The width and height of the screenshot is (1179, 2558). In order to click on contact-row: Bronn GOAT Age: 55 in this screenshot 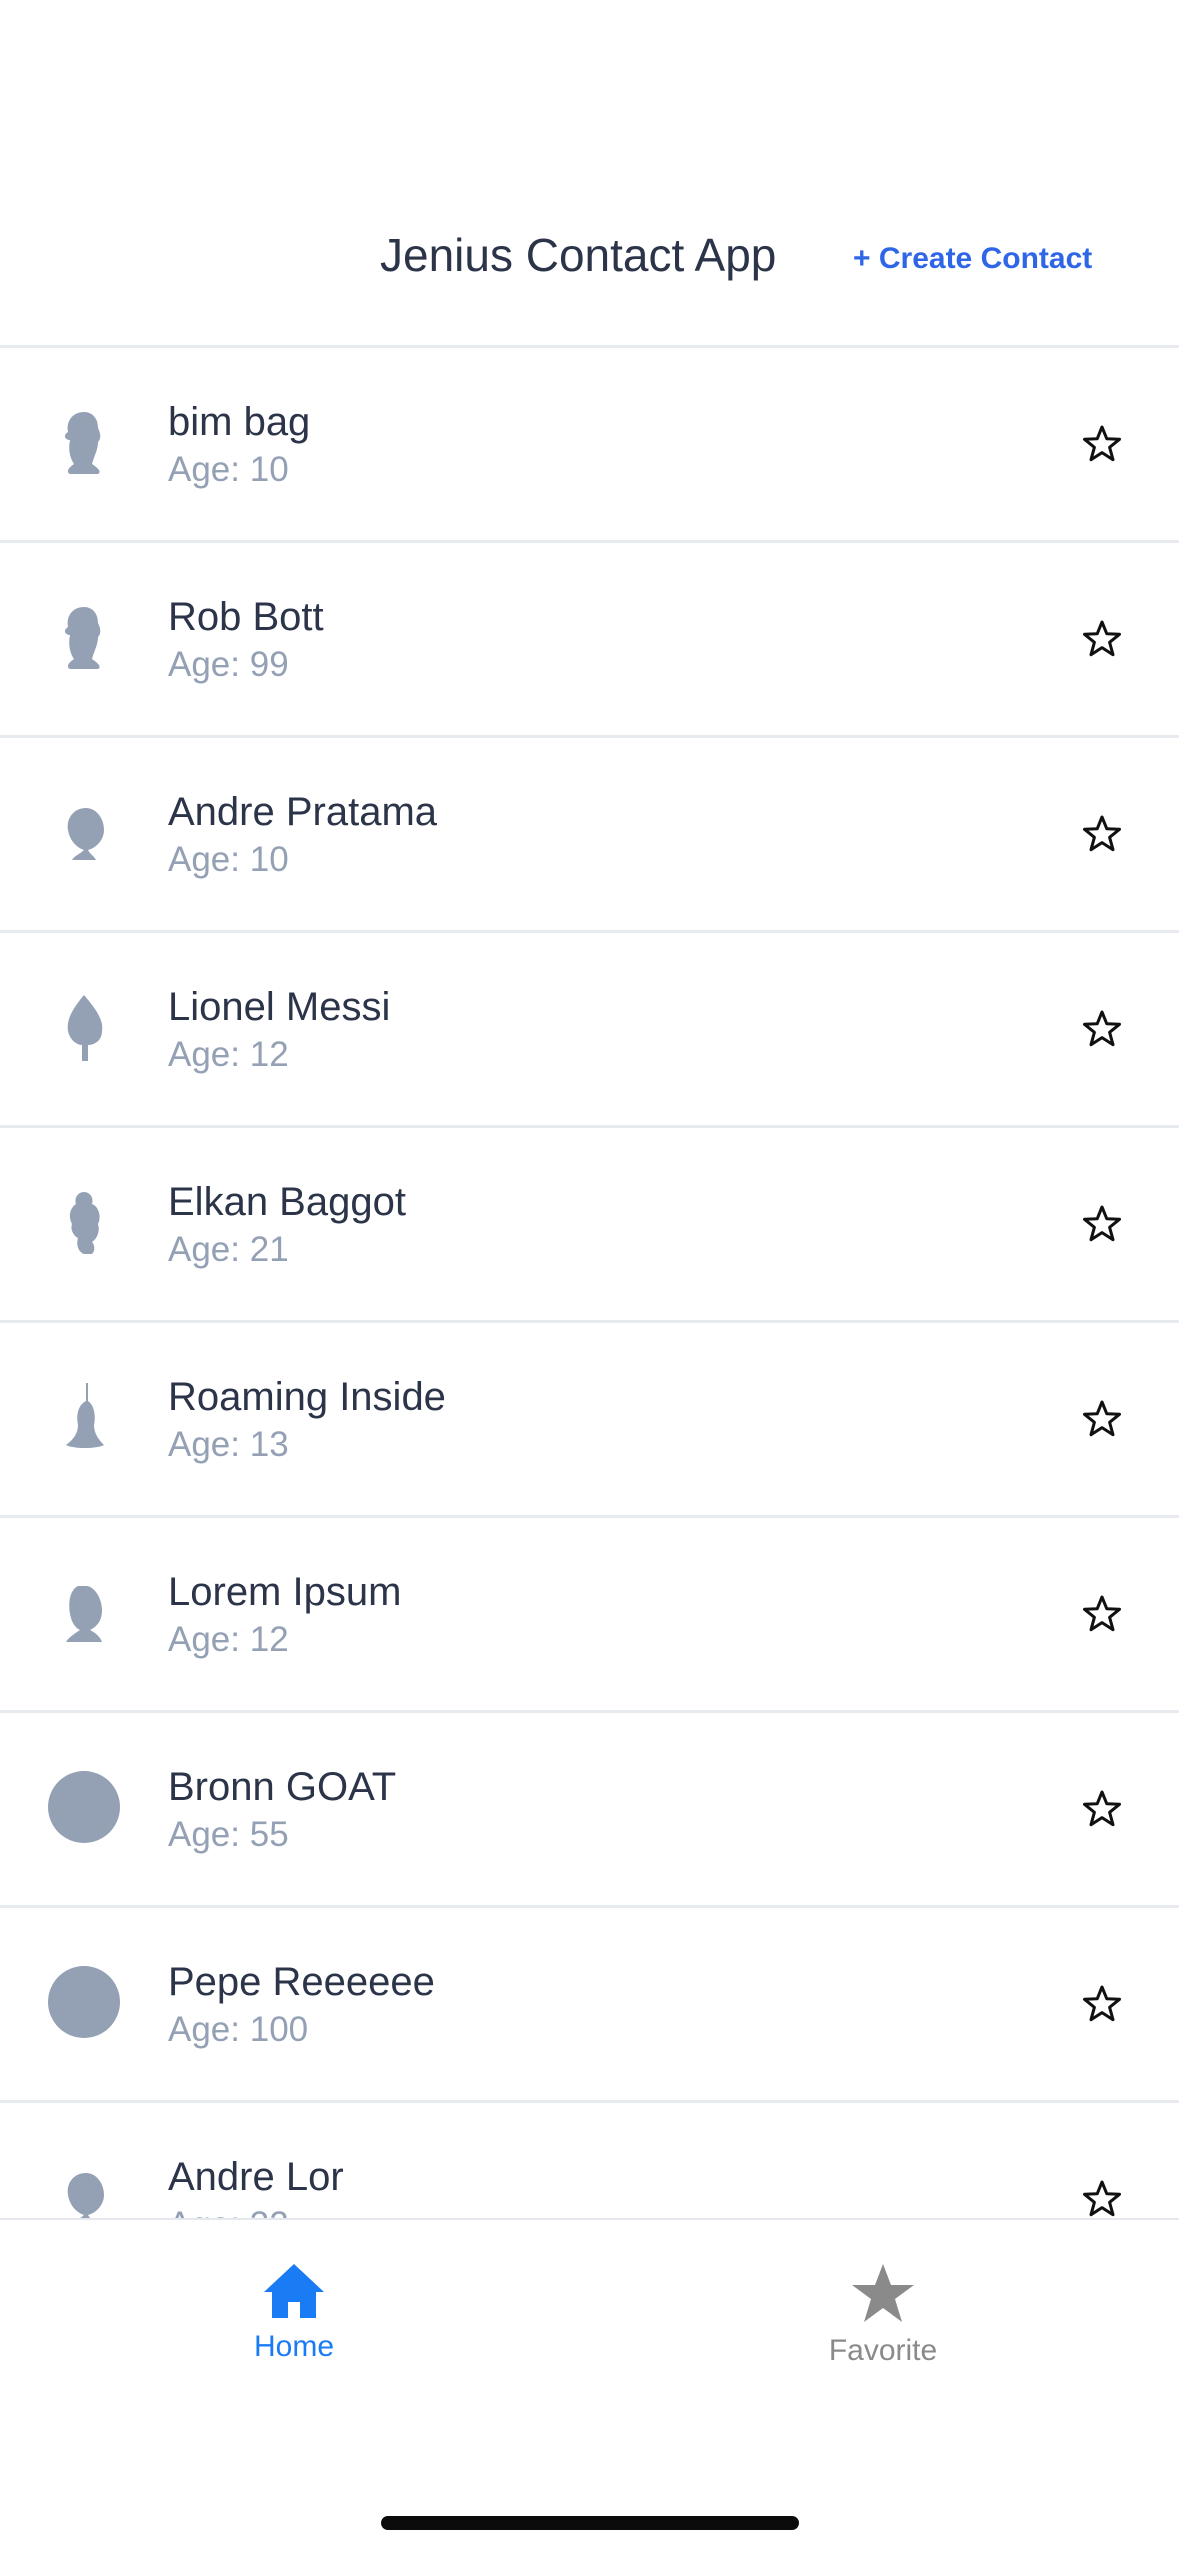, I will do `click(589, 1810)`.